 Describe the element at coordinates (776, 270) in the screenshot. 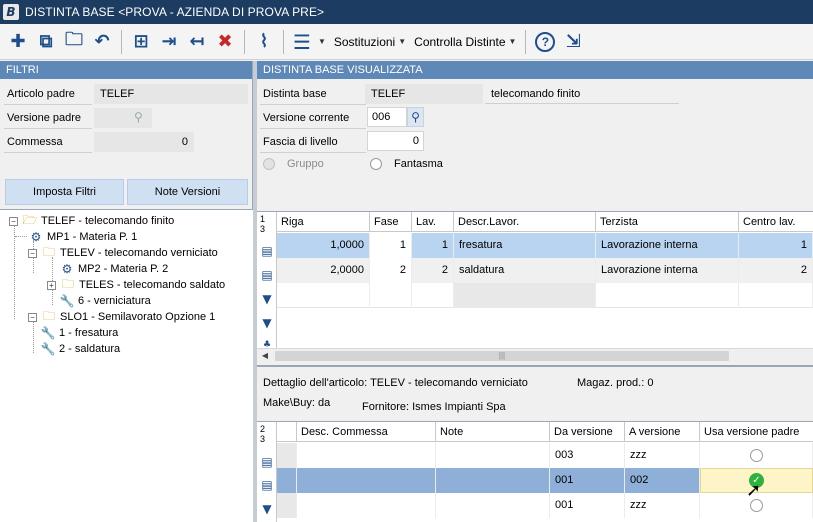

I see `cell-centro: 2` at that location.